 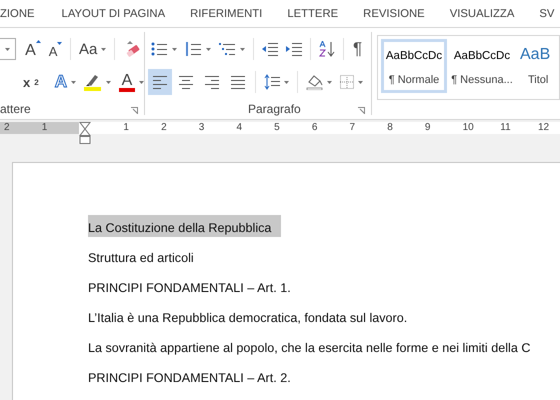 I want to click on style-item: AaBbCcDc ¶ Normale, so click(x=414, y=66).